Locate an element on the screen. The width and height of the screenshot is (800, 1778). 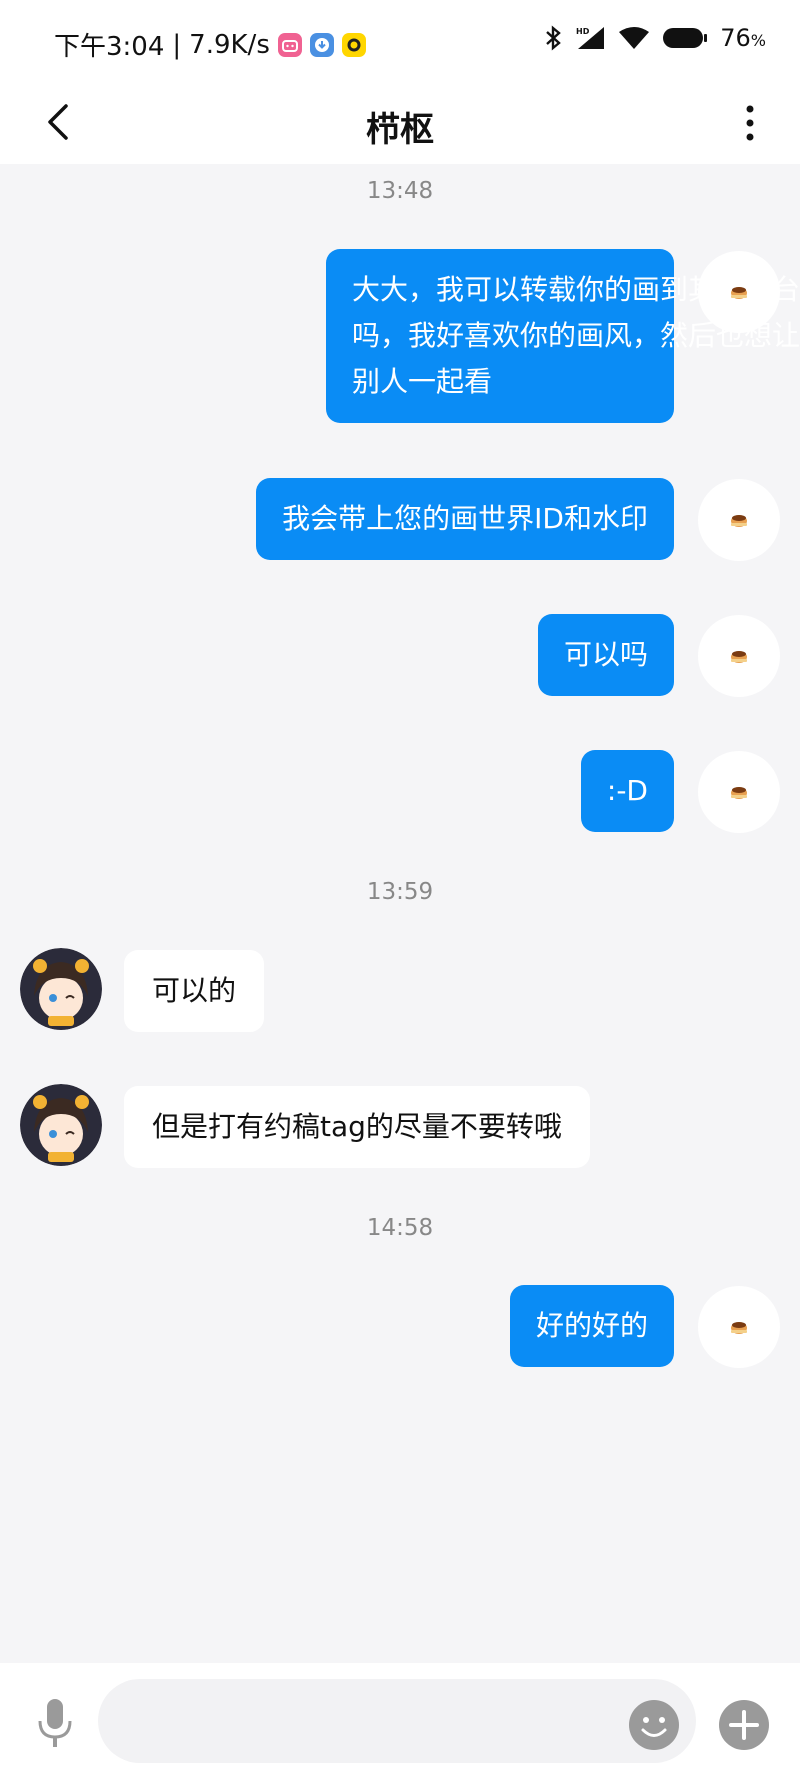
plus-icon is located at coordinates (744, 1725).